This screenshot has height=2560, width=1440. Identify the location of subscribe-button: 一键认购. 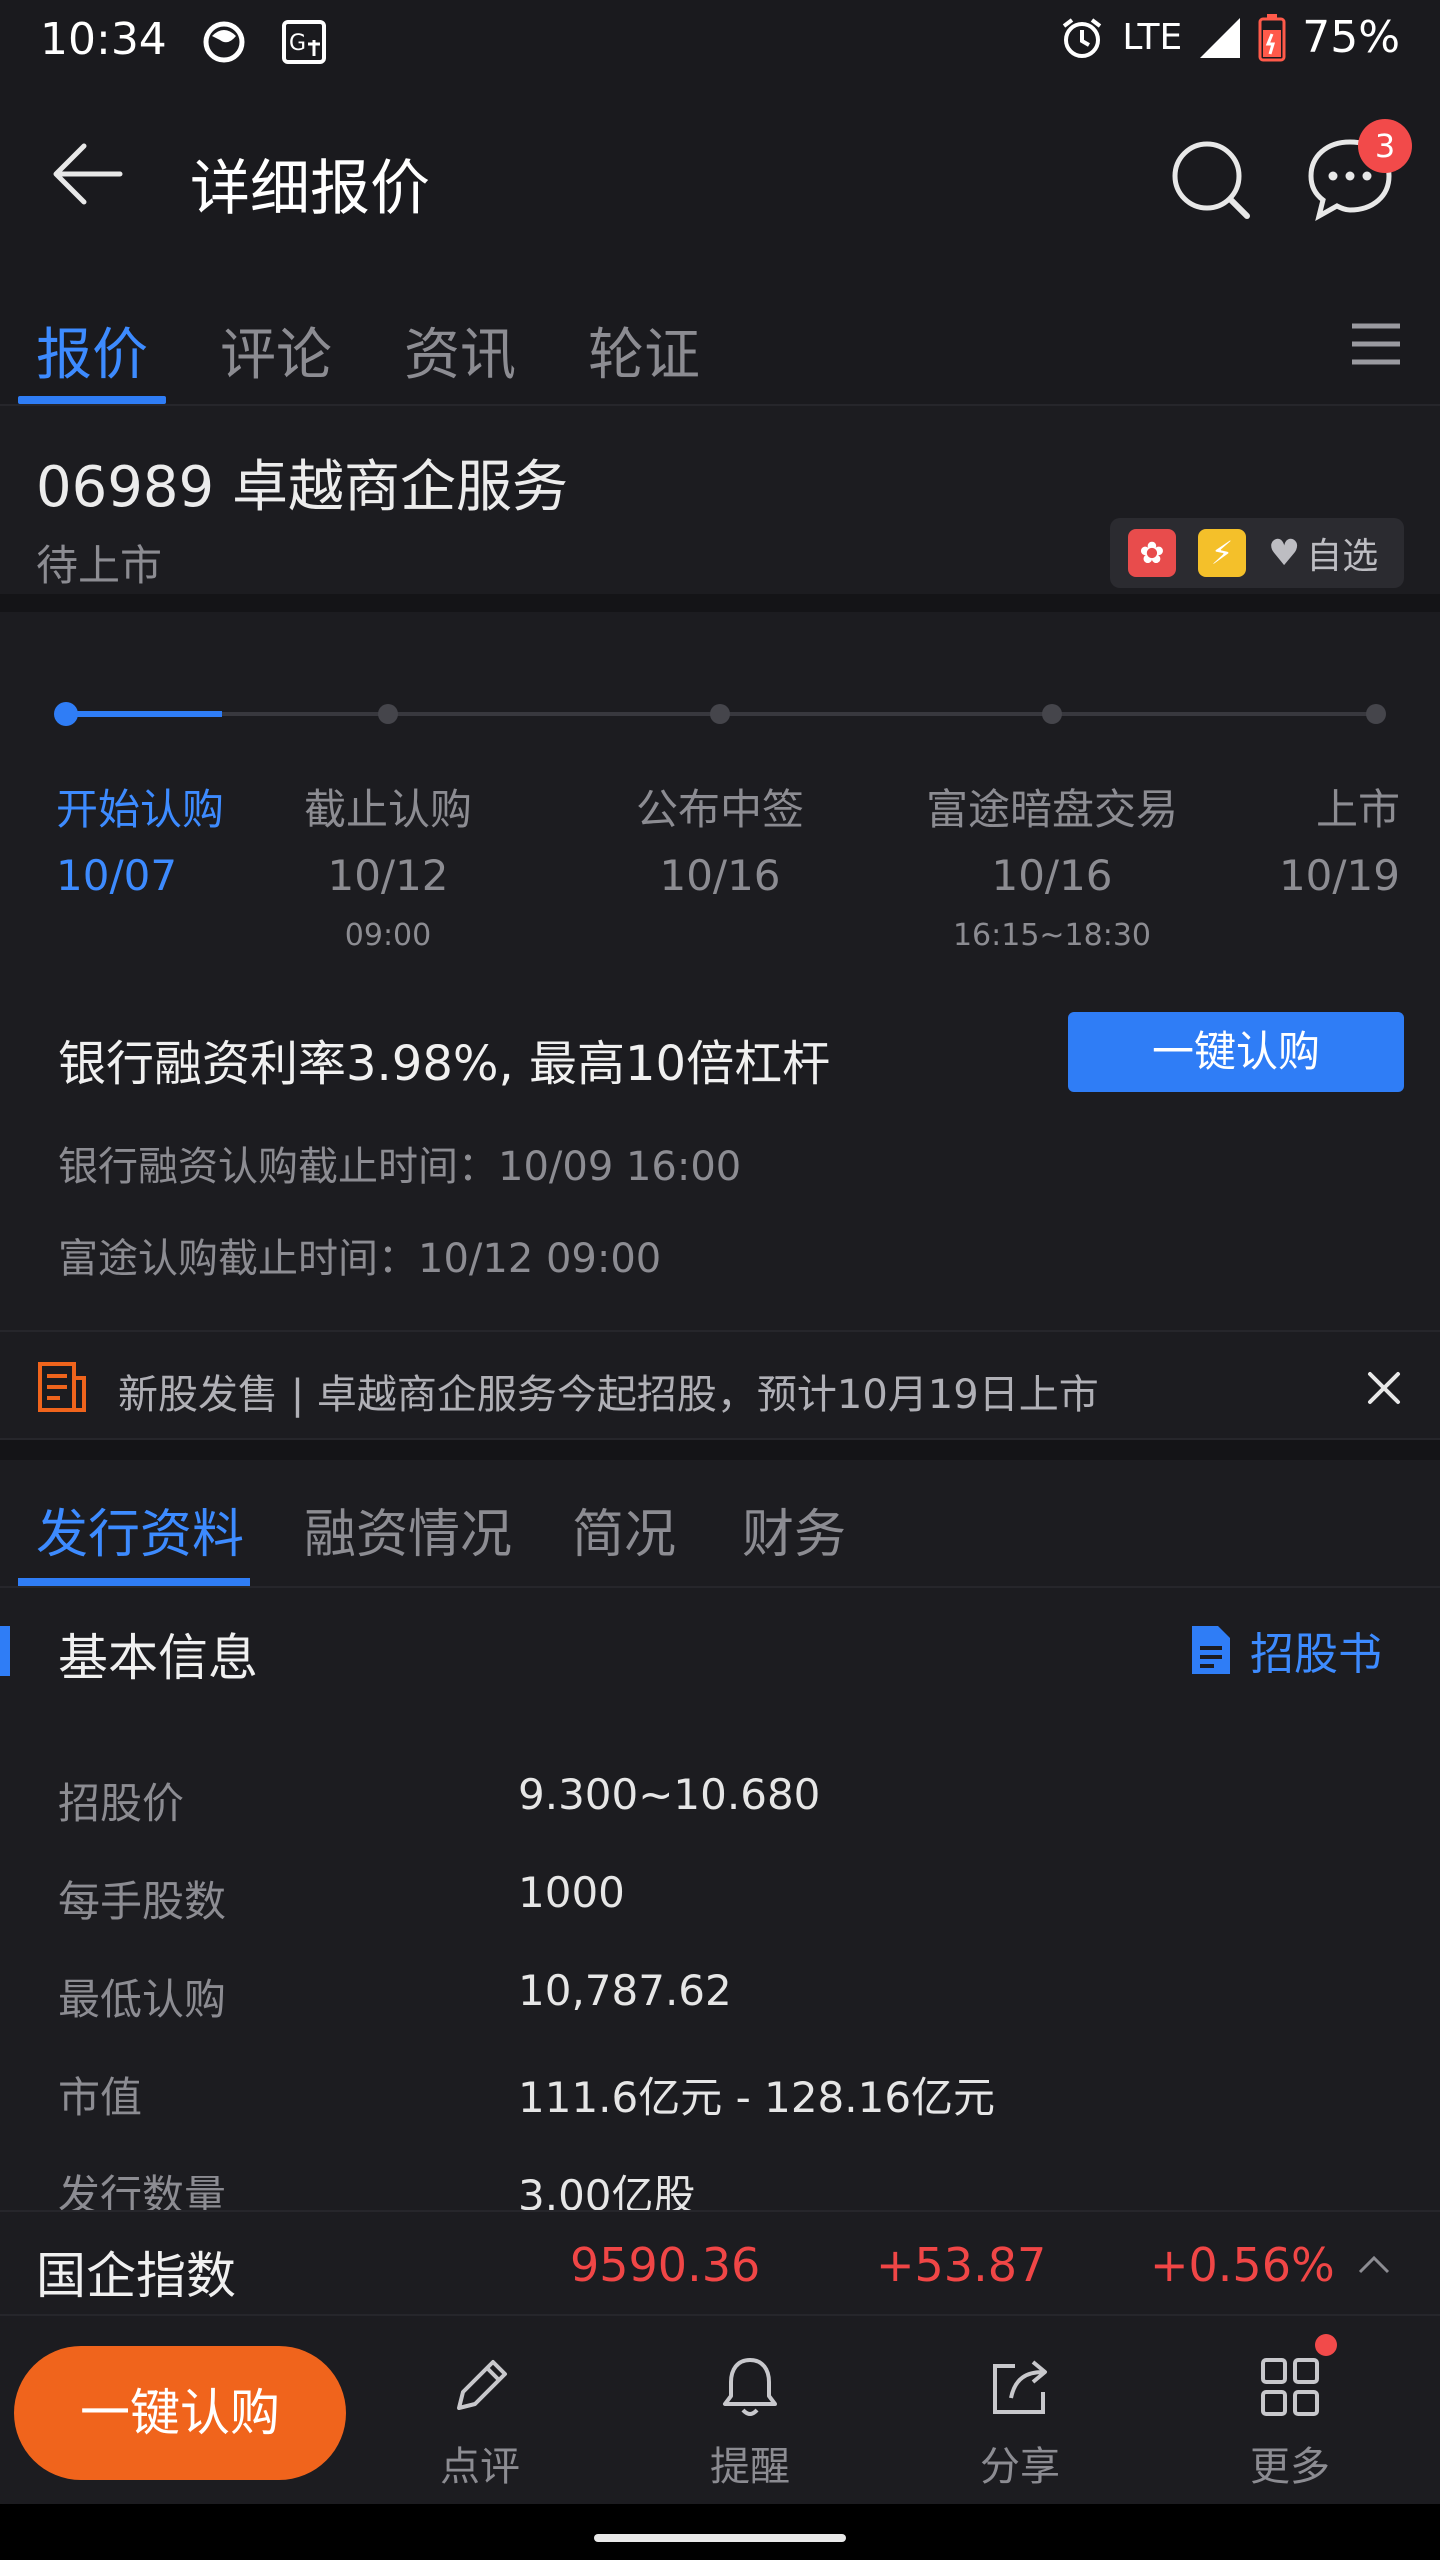
(180, 2413).